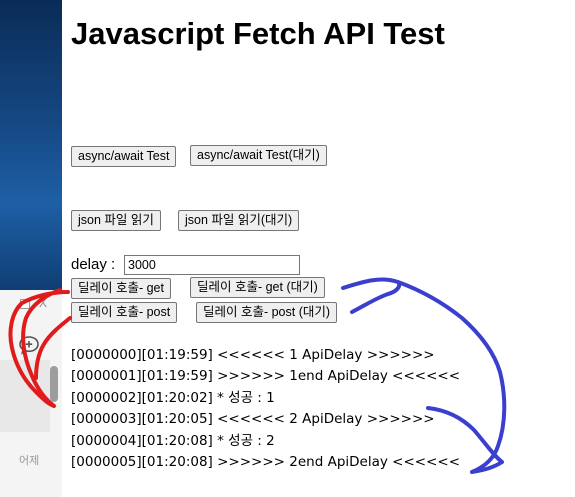 Image resolution: width=575 pixels, height=497 pixels. Describe the element at coordinates (43, 303) in the screenshot. I see `close-icon: X` at that location.